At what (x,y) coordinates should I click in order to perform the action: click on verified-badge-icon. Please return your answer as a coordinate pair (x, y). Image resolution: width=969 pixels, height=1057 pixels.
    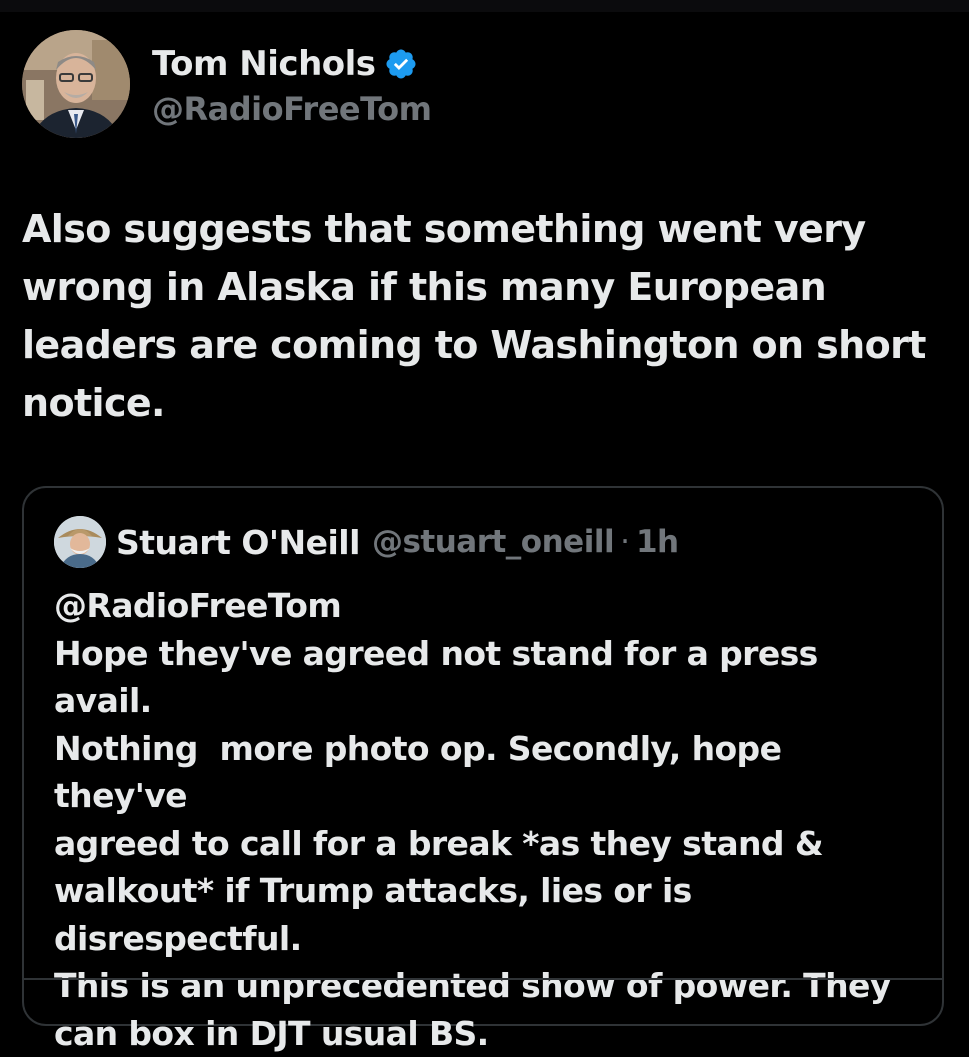
    Looking at the image, I should click on (401, 64).